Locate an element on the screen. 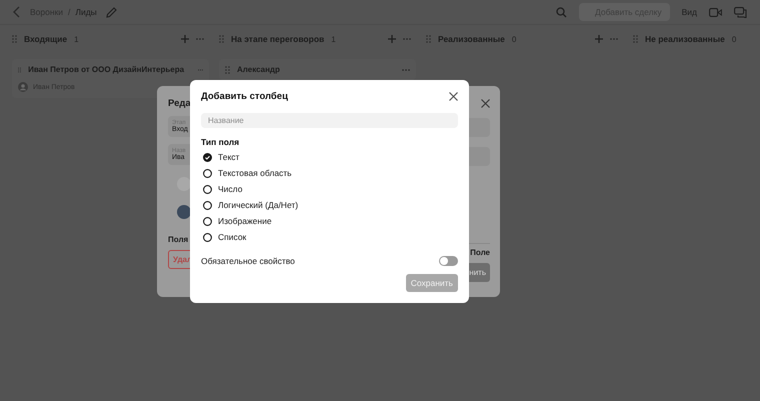  column-title: Не реализованные is located at coordinates (685, 39).